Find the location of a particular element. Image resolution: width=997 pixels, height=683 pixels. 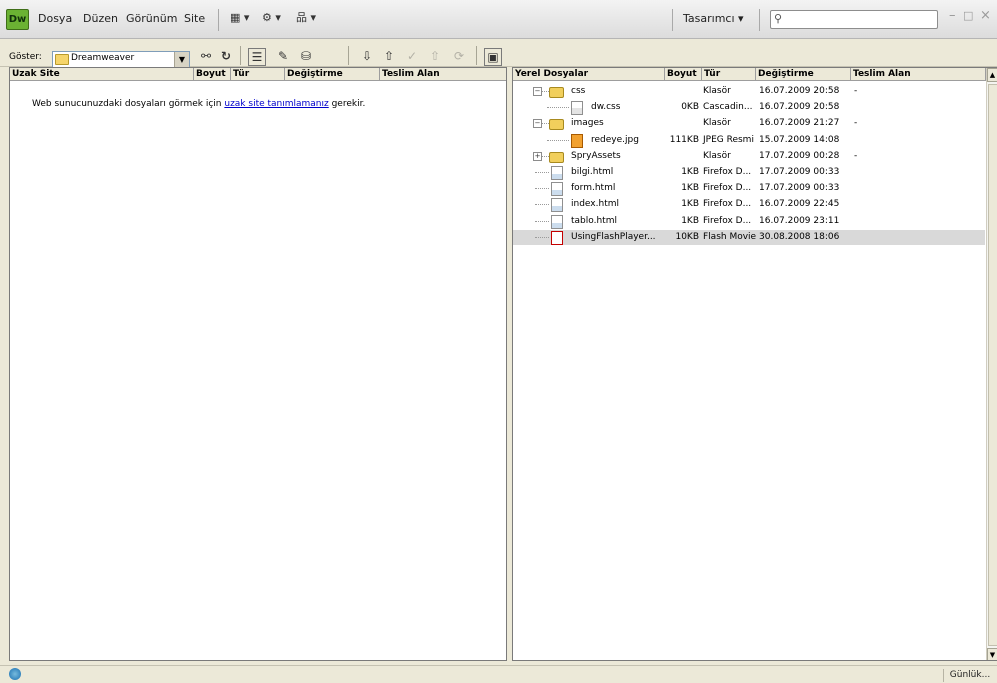

scroll-up-icon: ▲ is located at coordinates (992, 75).